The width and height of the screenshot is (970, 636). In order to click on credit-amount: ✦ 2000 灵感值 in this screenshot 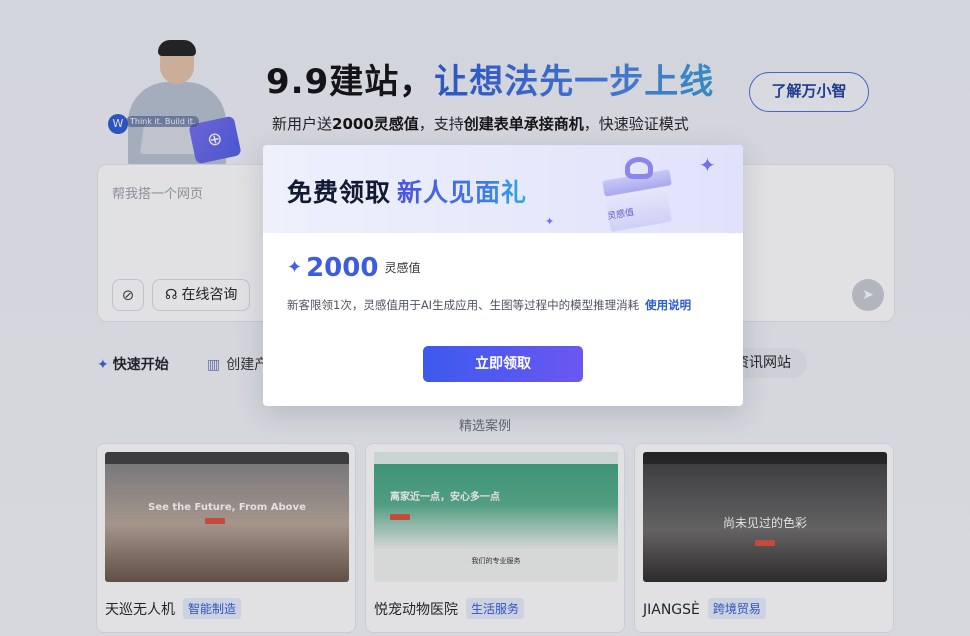, I will do `click(353, 268)`.